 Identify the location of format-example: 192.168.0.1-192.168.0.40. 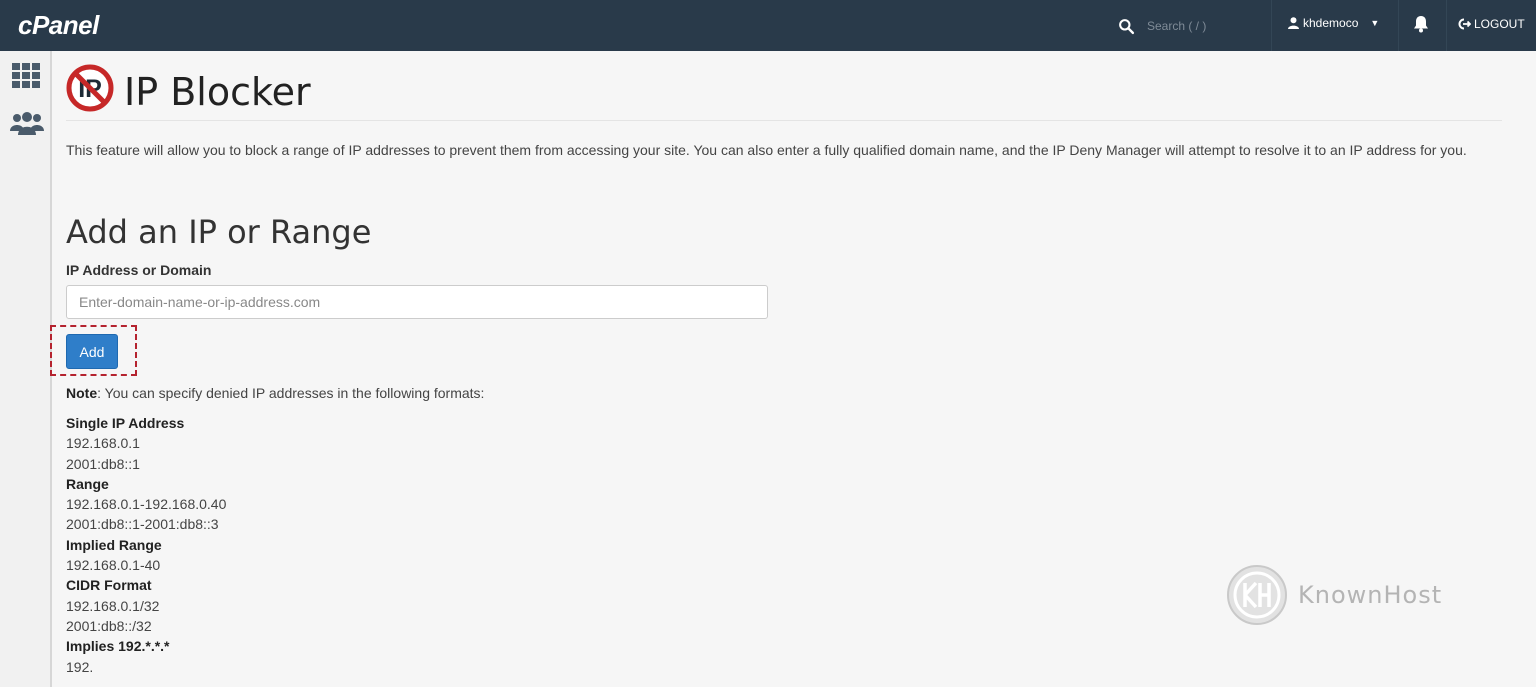
(146, 504).